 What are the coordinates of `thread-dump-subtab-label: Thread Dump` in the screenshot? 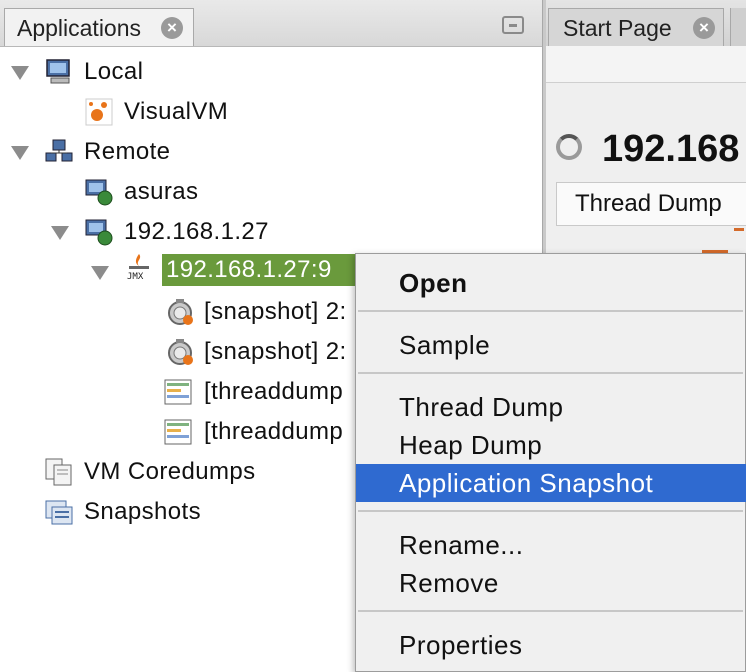 It's located at (648, 203).